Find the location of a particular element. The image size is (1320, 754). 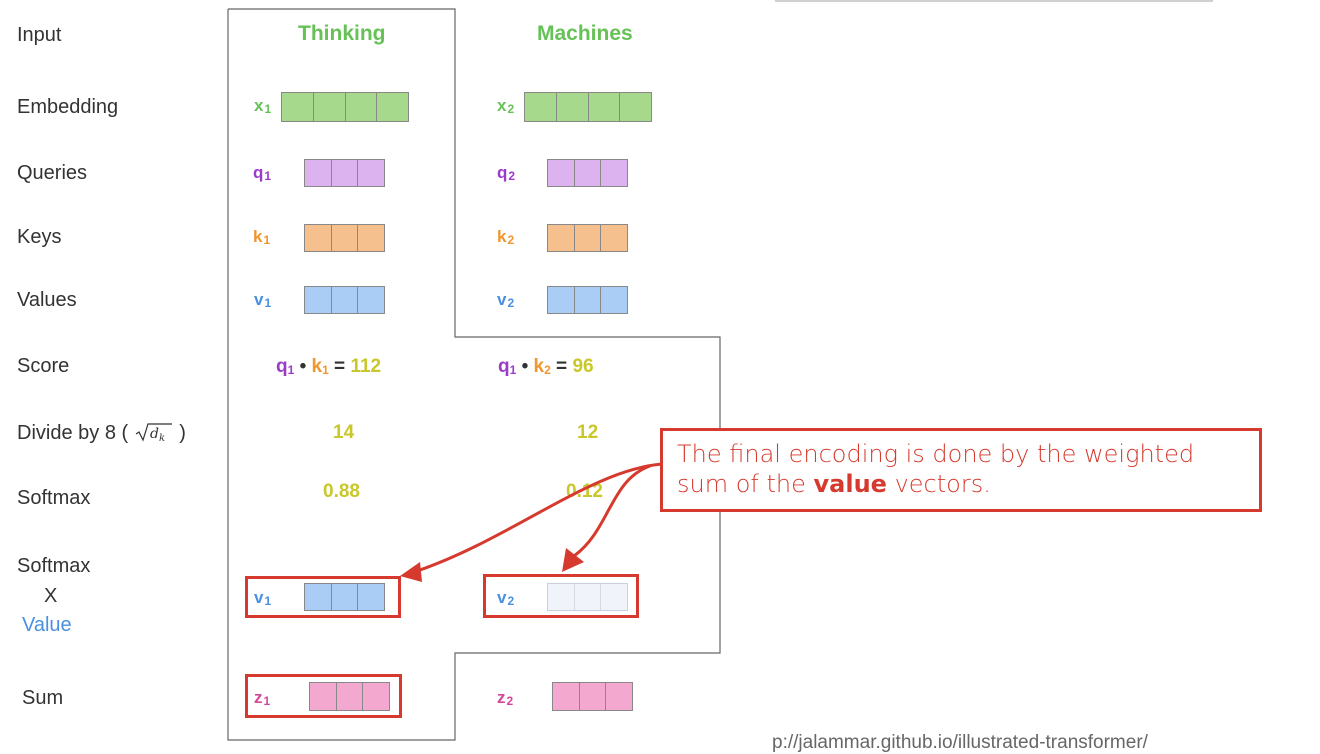

symbol-weighted-v1-sub: 1 is located at coordinates (268, 601).